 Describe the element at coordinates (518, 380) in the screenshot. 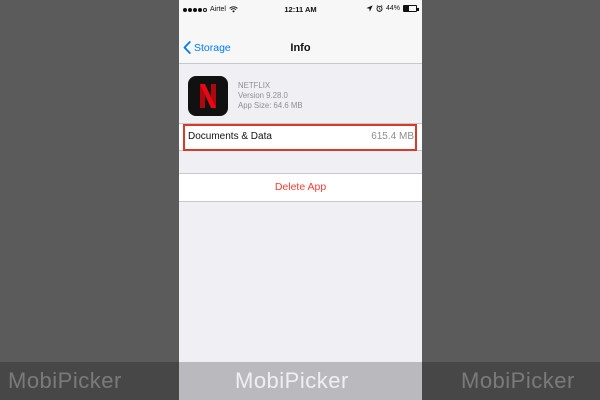

I see `watermark-right: MobiPicker` at that location.